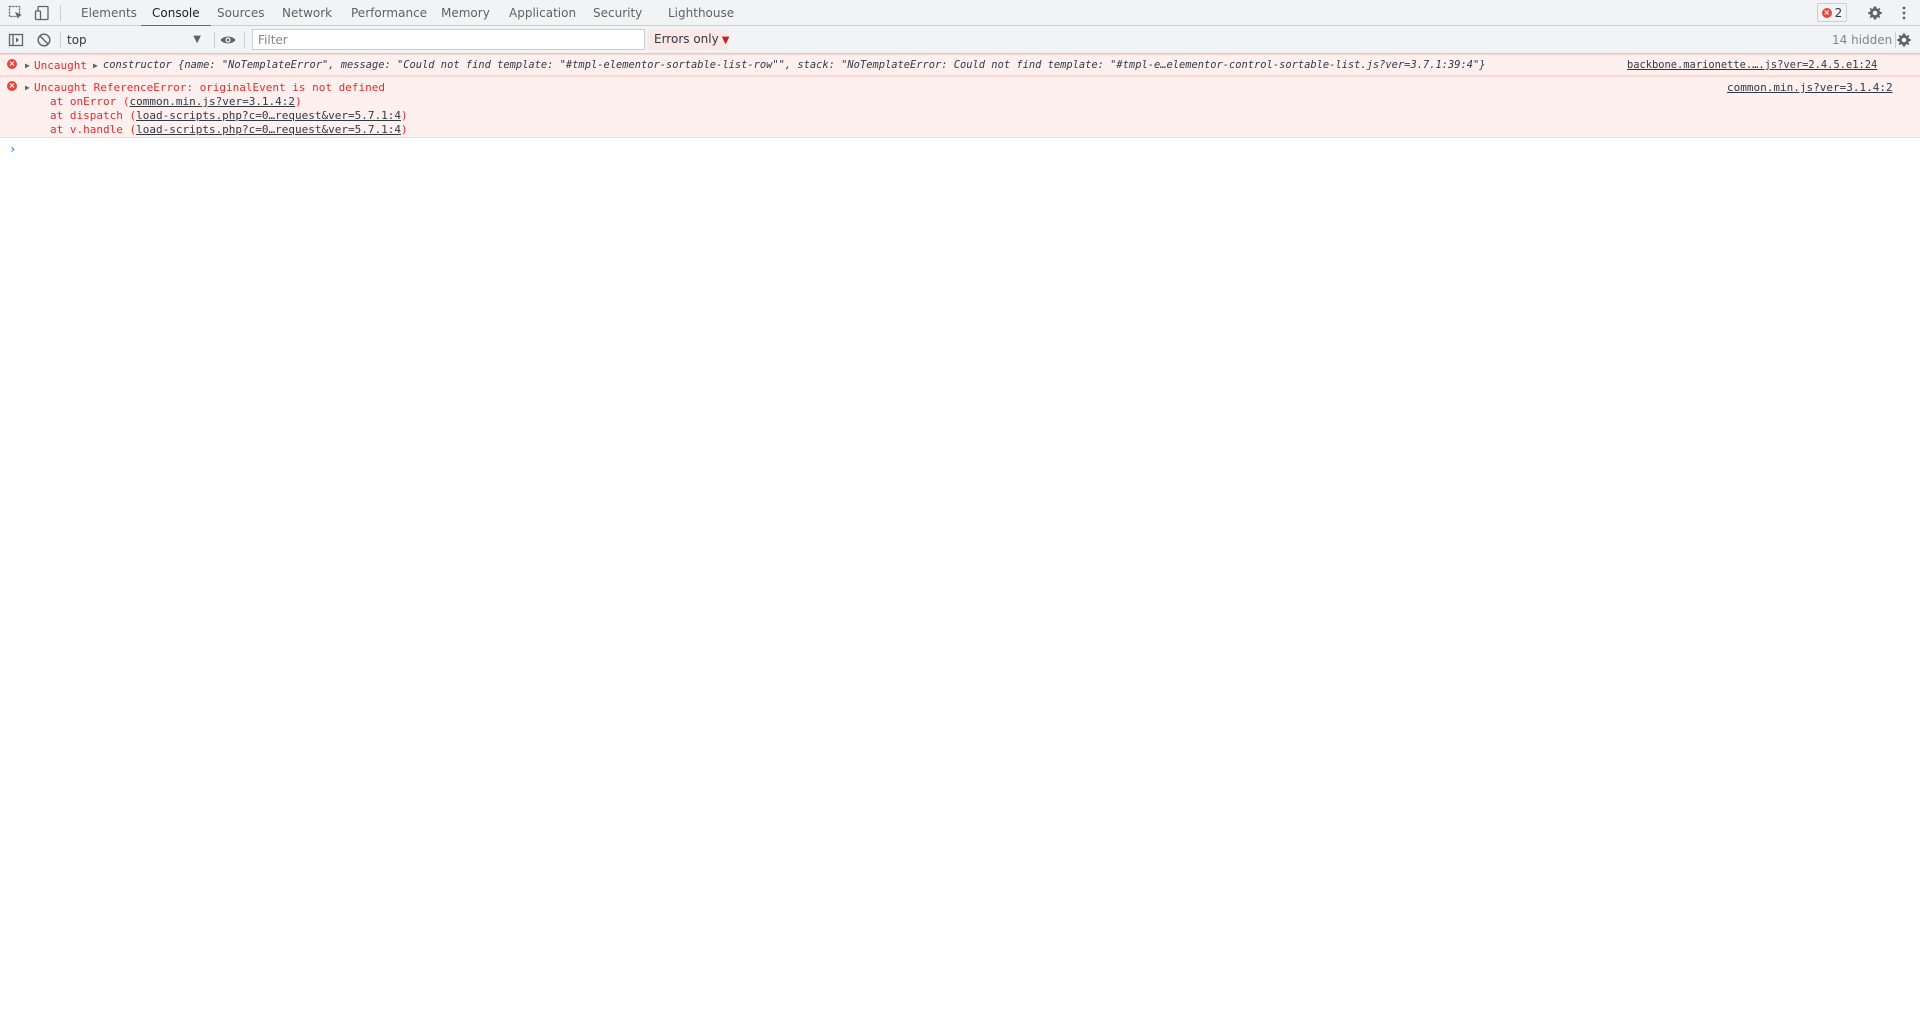 The width and height of the screenshot is (1920, 1017). I want to click on error-count: 2, so click(1838, 12).